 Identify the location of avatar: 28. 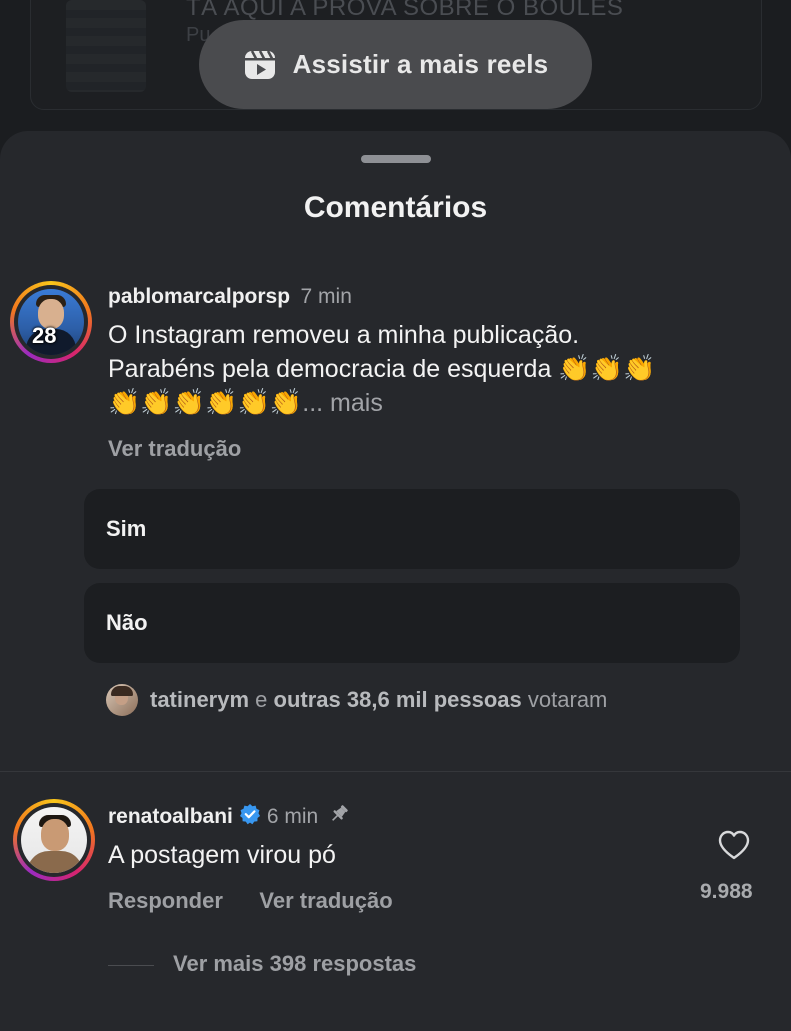
(51, 322).